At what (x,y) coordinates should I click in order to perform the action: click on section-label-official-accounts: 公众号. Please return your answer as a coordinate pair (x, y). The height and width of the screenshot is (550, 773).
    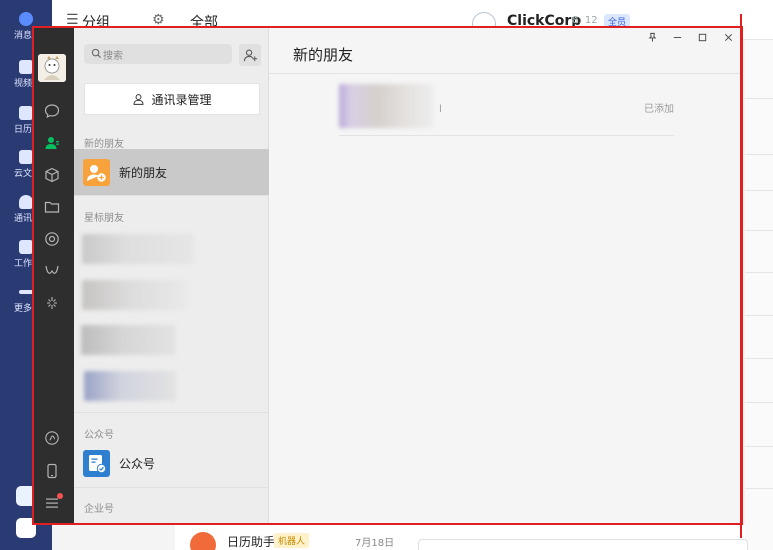
    Looking at the image, I should click on (99, 435).